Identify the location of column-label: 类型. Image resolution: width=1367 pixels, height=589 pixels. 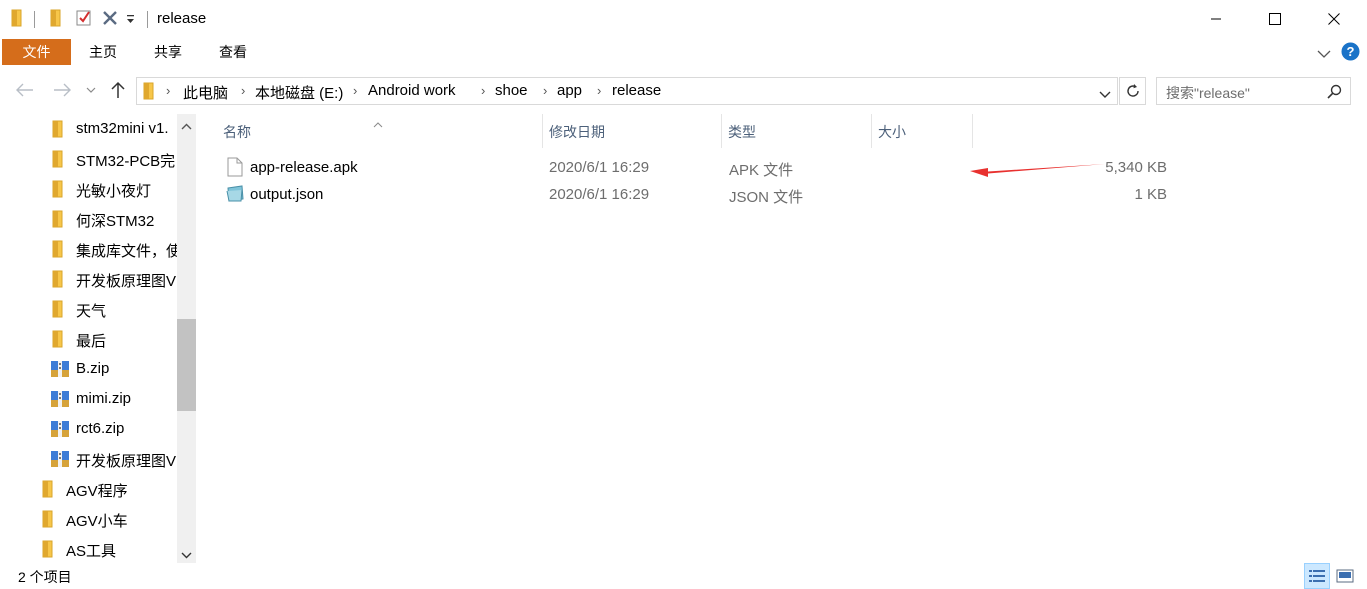
(742, 132).